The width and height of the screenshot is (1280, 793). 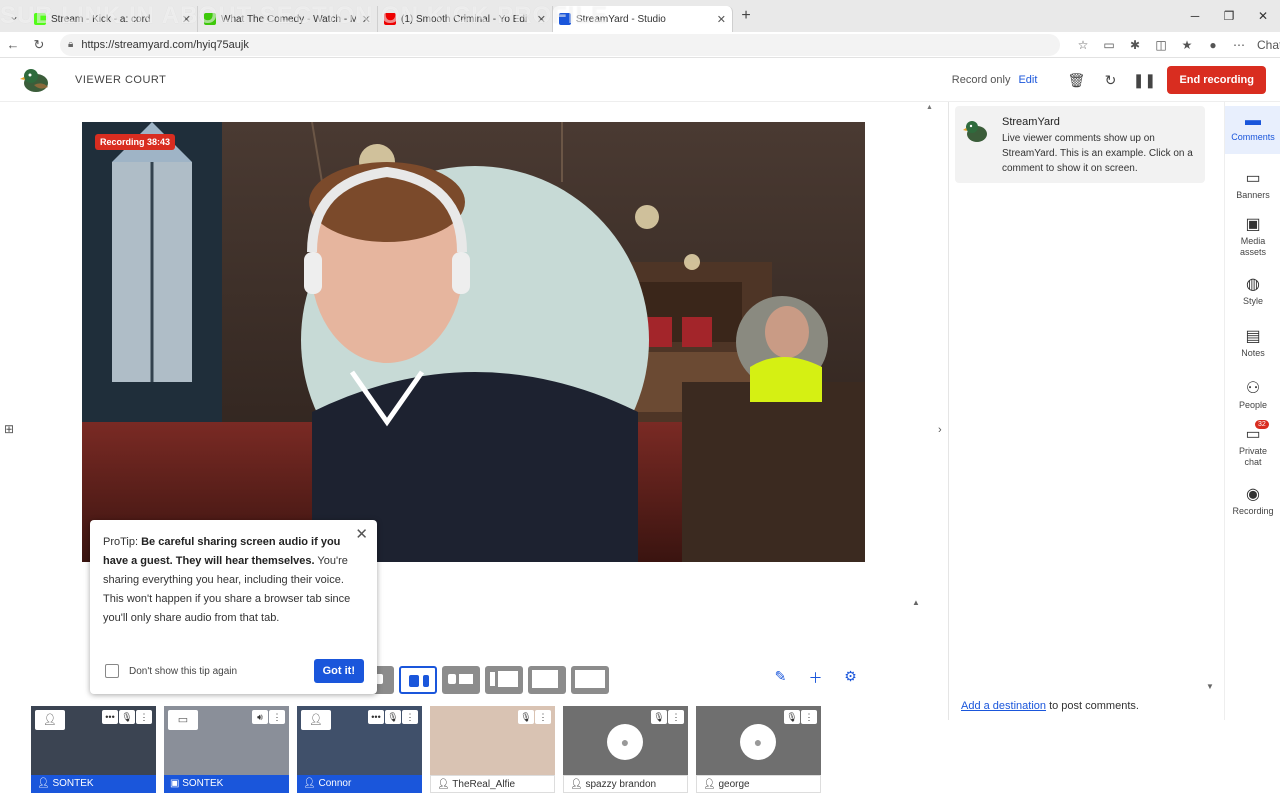 I want to click on participant-tile: ▭ 🔊︎ ⋮ ▣ SONTEK, so click(x=226, y=749).